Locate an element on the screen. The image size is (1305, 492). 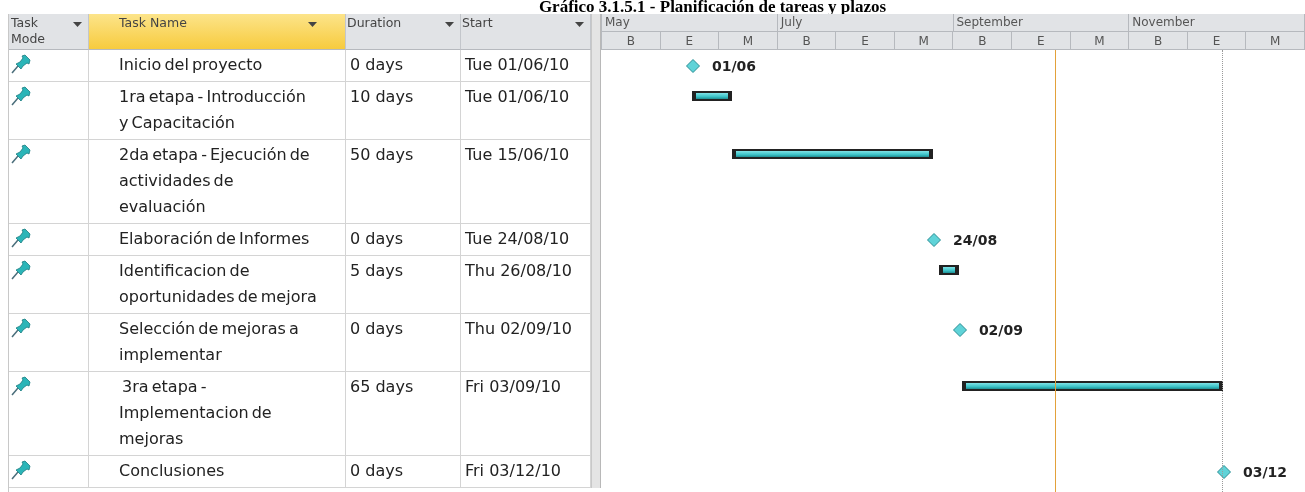
duration-value: 65 days is located at coordinates (382, 387).